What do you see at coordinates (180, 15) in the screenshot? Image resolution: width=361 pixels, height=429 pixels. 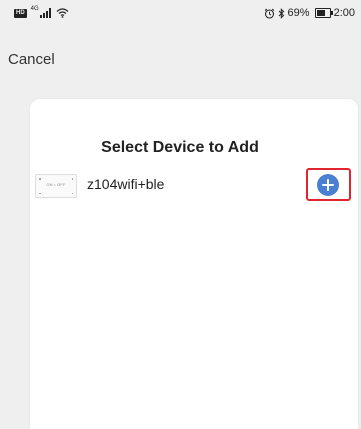 I see `status-bar: HD 4G 69% 2:00` at bounding box center [180, 15].